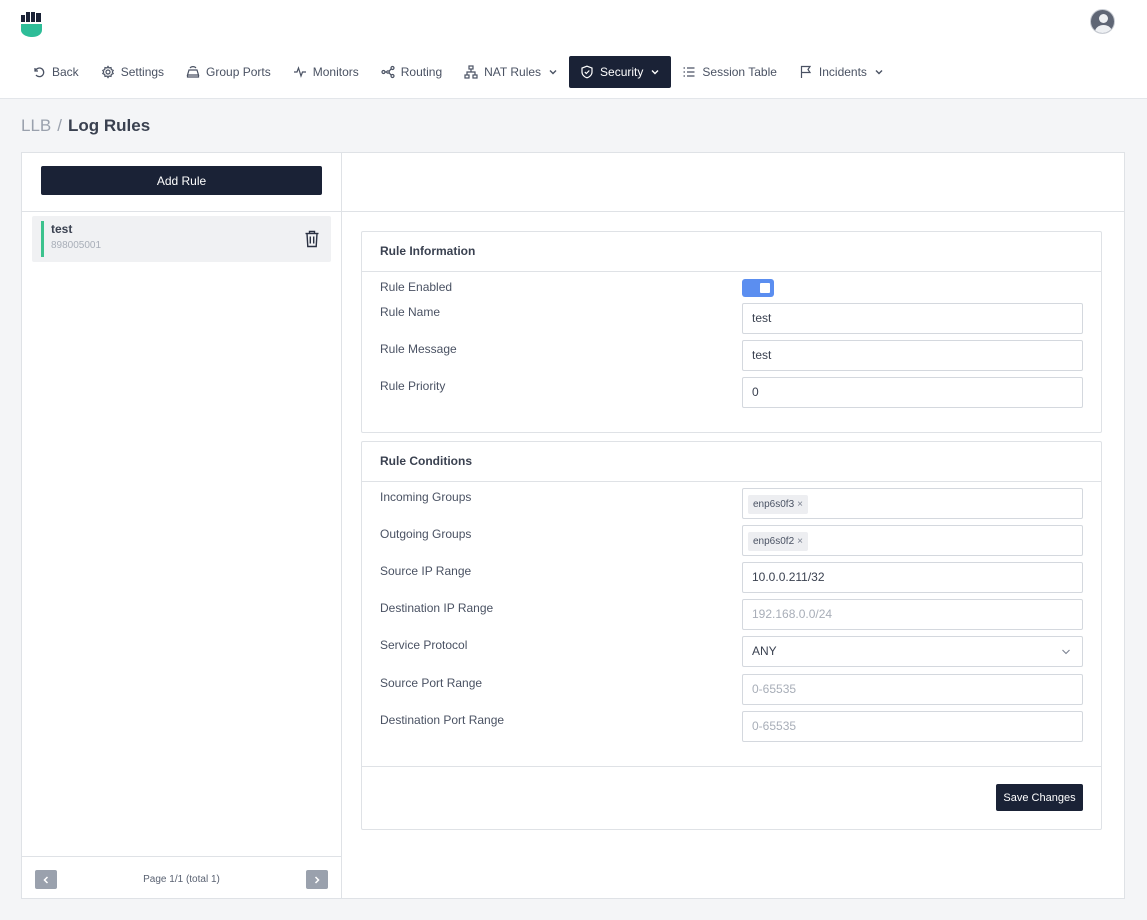 The height and width of the screenshot is (920, 1147). I want to click on nav-label: Monitors, so click(335, 72).